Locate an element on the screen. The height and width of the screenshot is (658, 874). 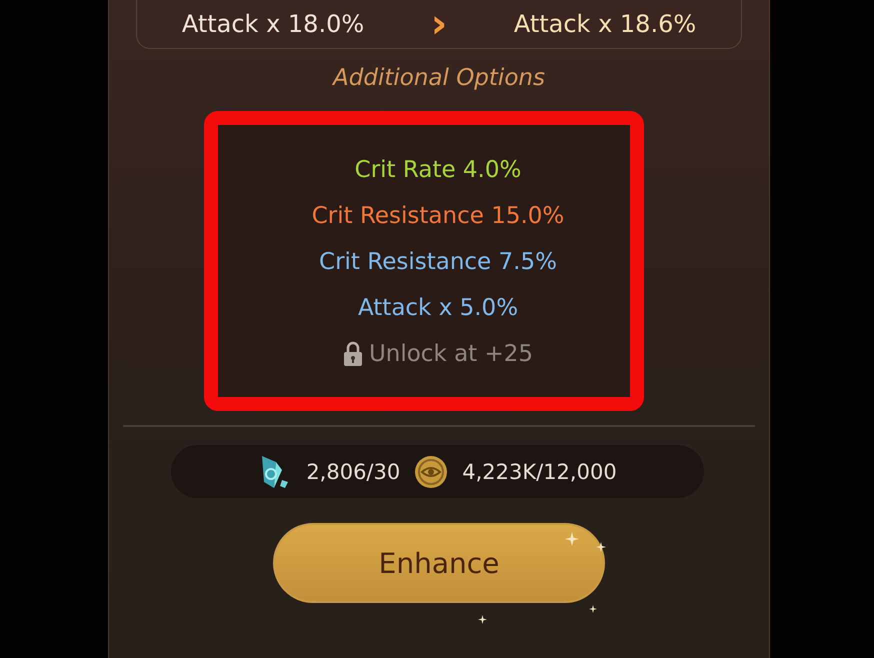
coin-icon is located at coordinates (431, 471).